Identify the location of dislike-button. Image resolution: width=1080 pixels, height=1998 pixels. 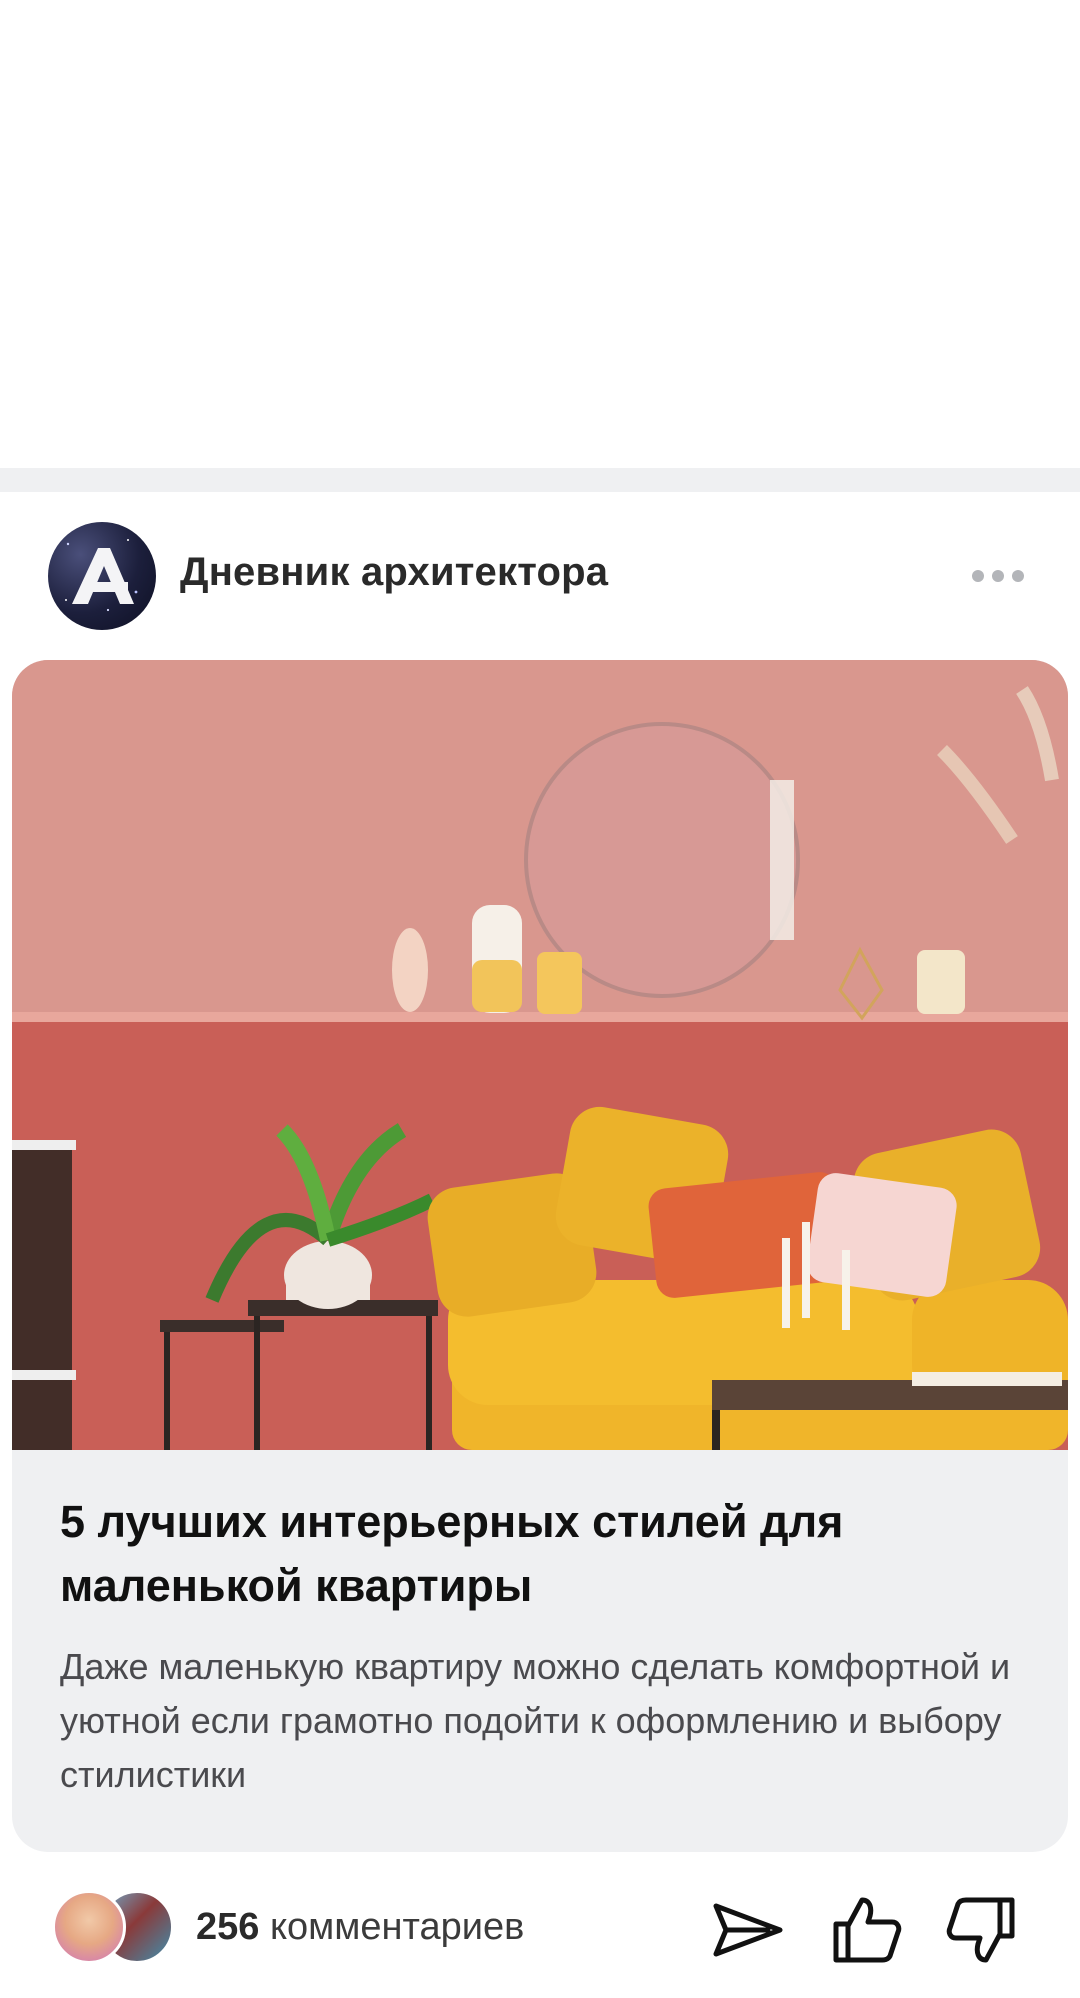
(982, 1930).